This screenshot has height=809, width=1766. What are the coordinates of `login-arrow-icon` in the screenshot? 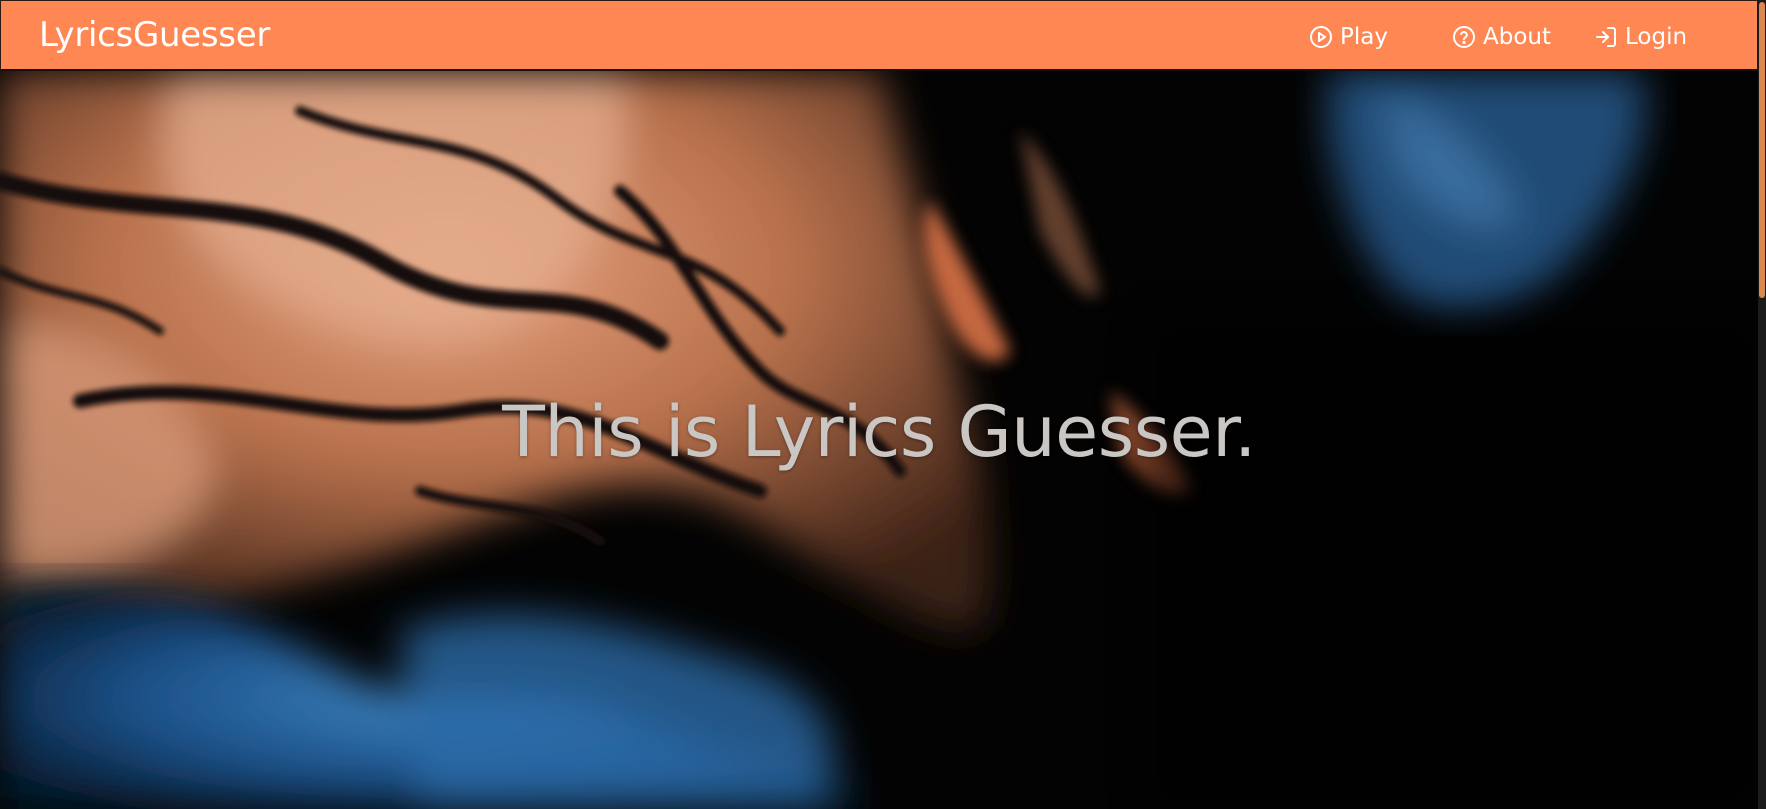 It's located at (1606, 37).